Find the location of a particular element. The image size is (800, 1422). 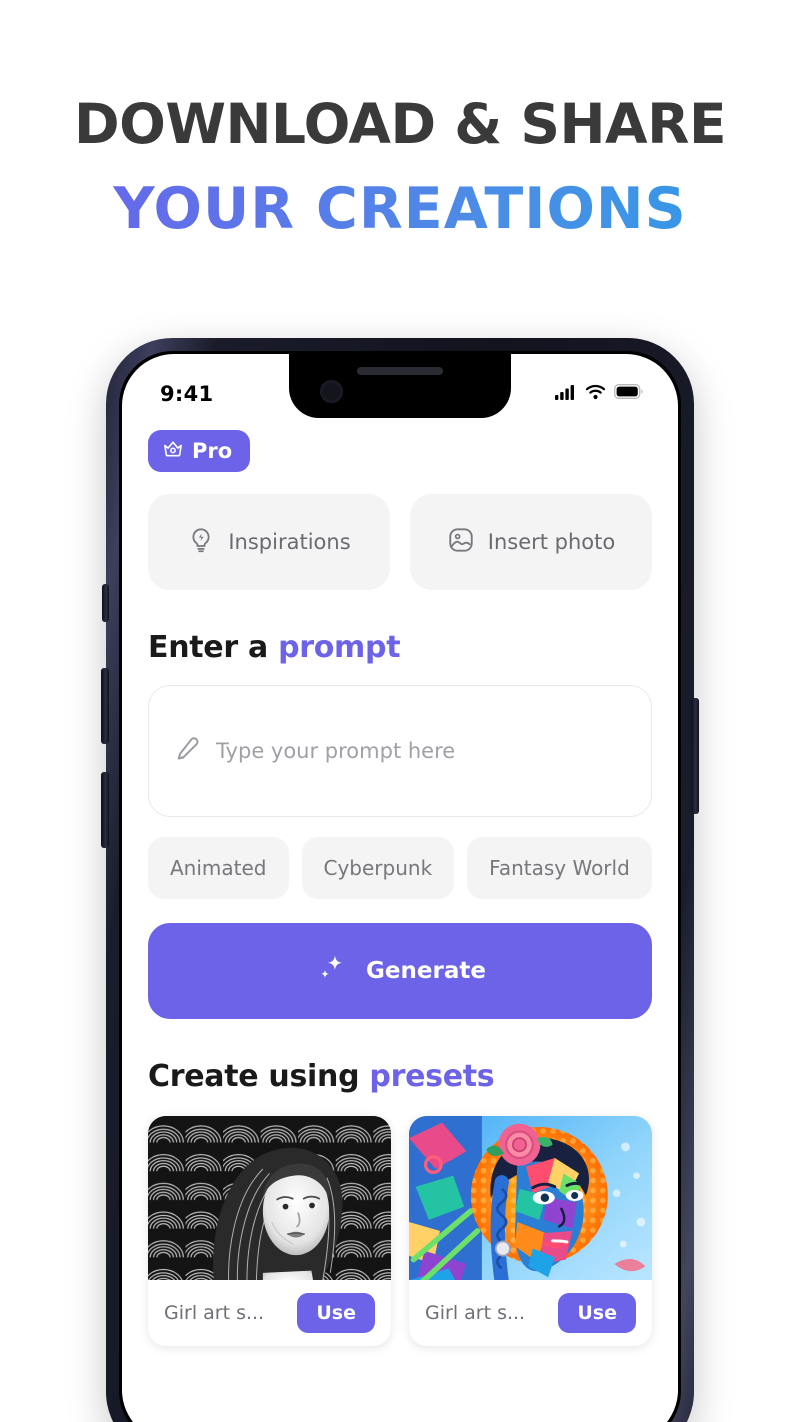

status-bar: 9:41 is located at coordinates (400, 386).